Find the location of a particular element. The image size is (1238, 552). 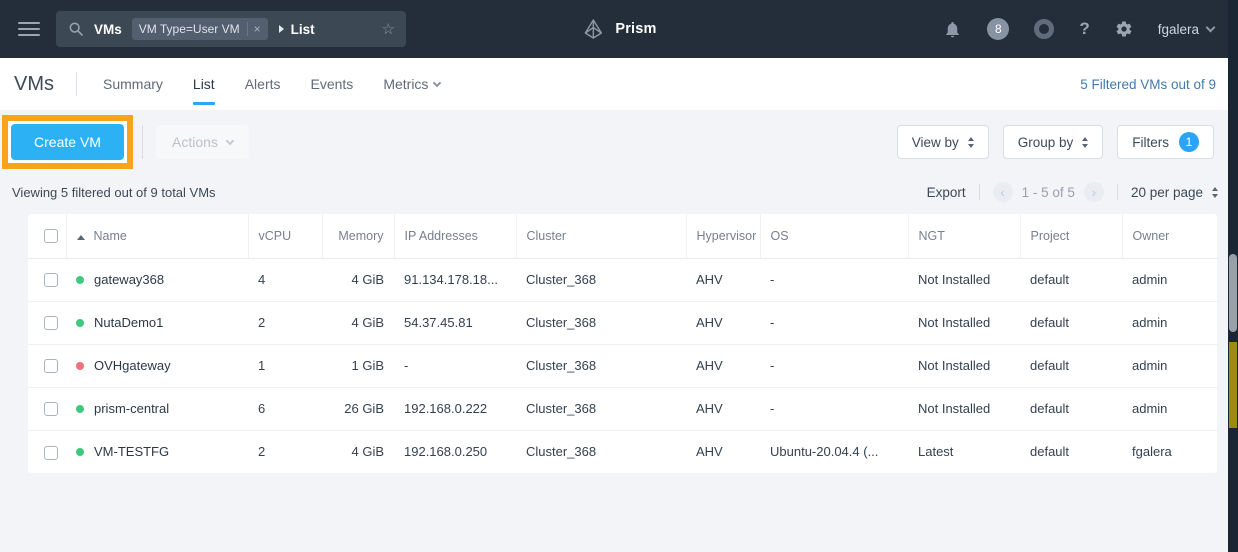

global-search-bar: VMs VM Type=User VM × List ☆ is located at coordinates (231, 29).